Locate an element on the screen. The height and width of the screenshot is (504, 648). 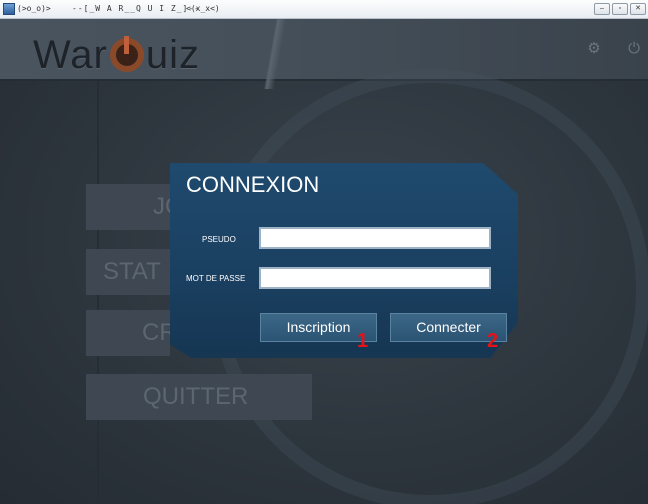
menu-item-quit: QUITTER is located at coordinates (199, 397).